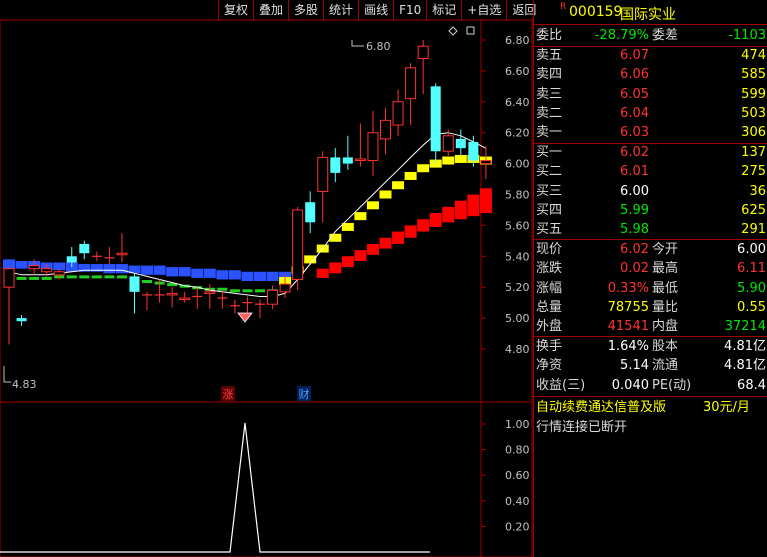 The image size is (767, 557). What do you see at coordinates (563, 7) in the screenshot?
I see `stock-badge: R` at bounding box center [563, 7].